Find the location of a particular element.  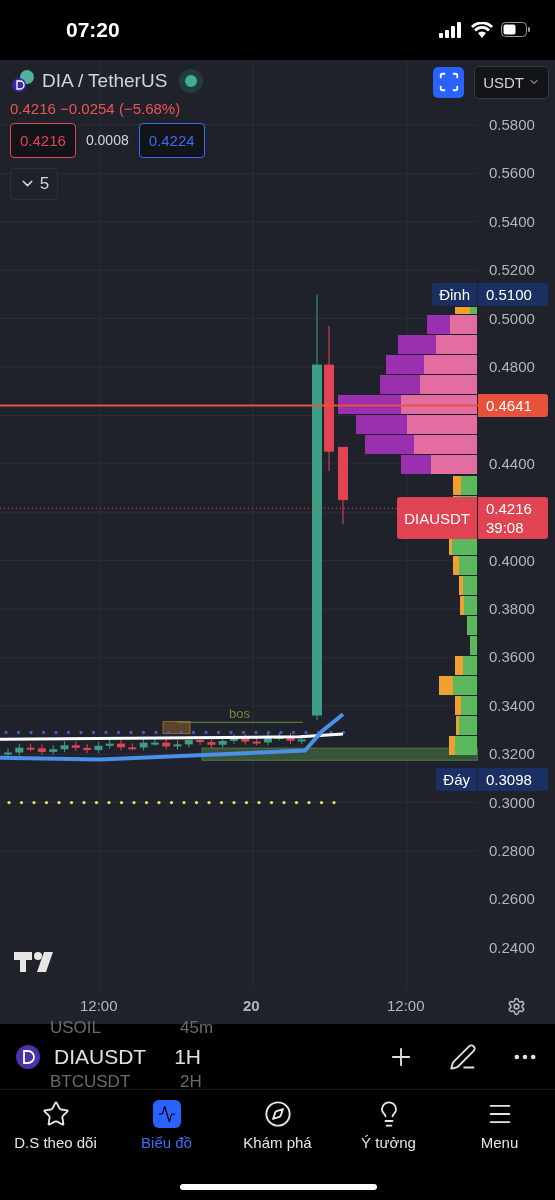

tab-item: Menu is located at coordinates (499, 1122).